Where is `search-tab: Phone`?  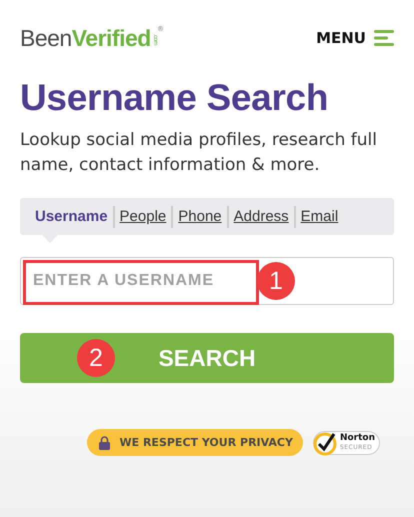
search-tab: Phone is located at coordinates (199, 217).